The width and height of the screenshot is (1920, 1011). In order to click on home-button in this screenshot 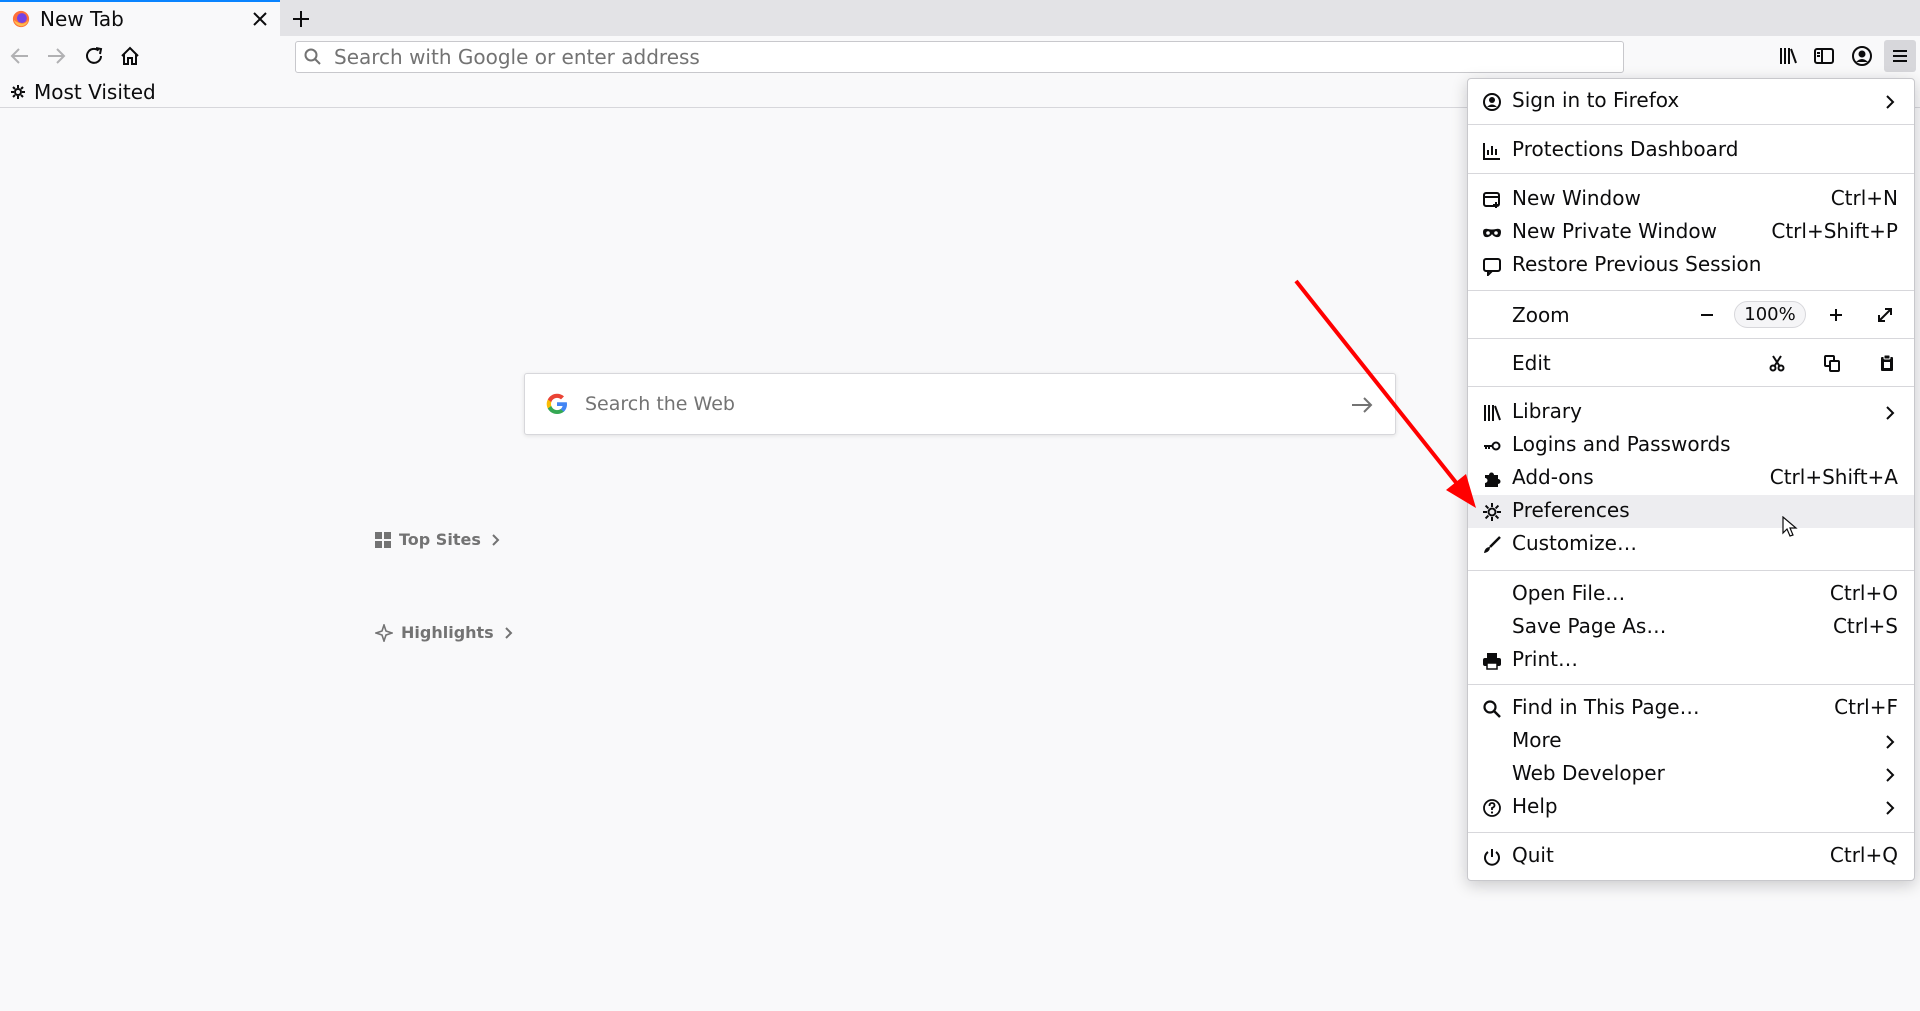, I will do `click(130, 56)`.